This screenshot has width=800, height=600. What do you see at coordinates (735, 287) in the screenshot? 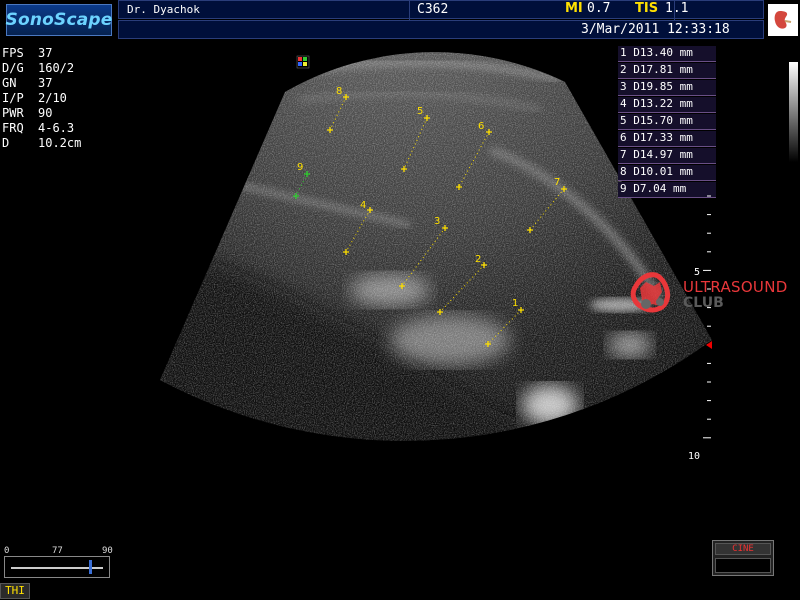
I see `watermark-title: ULTRASOUND` at bounding box center [735, 287].